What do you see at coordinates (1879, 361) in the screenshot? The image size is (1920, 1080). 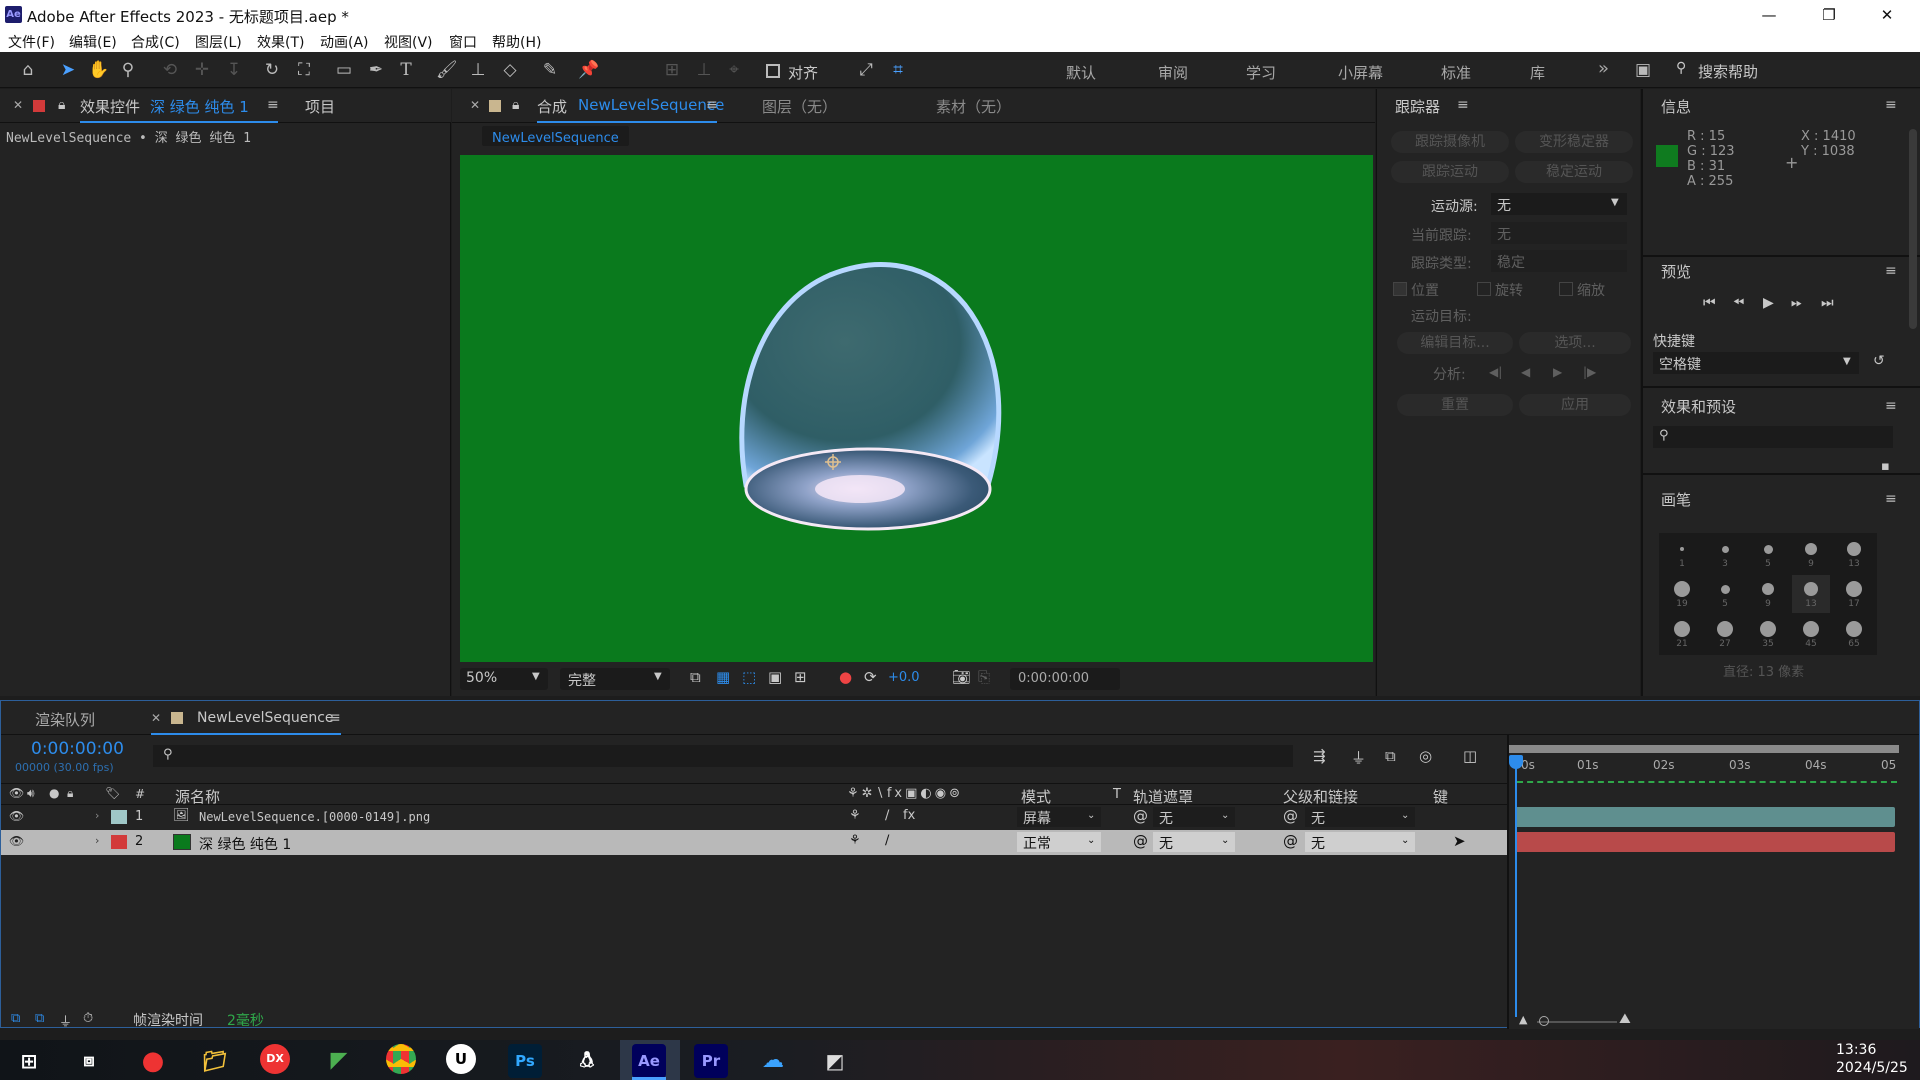 I see `reset-shortcut-icon: ↺` at bounding box center [1879, 361].